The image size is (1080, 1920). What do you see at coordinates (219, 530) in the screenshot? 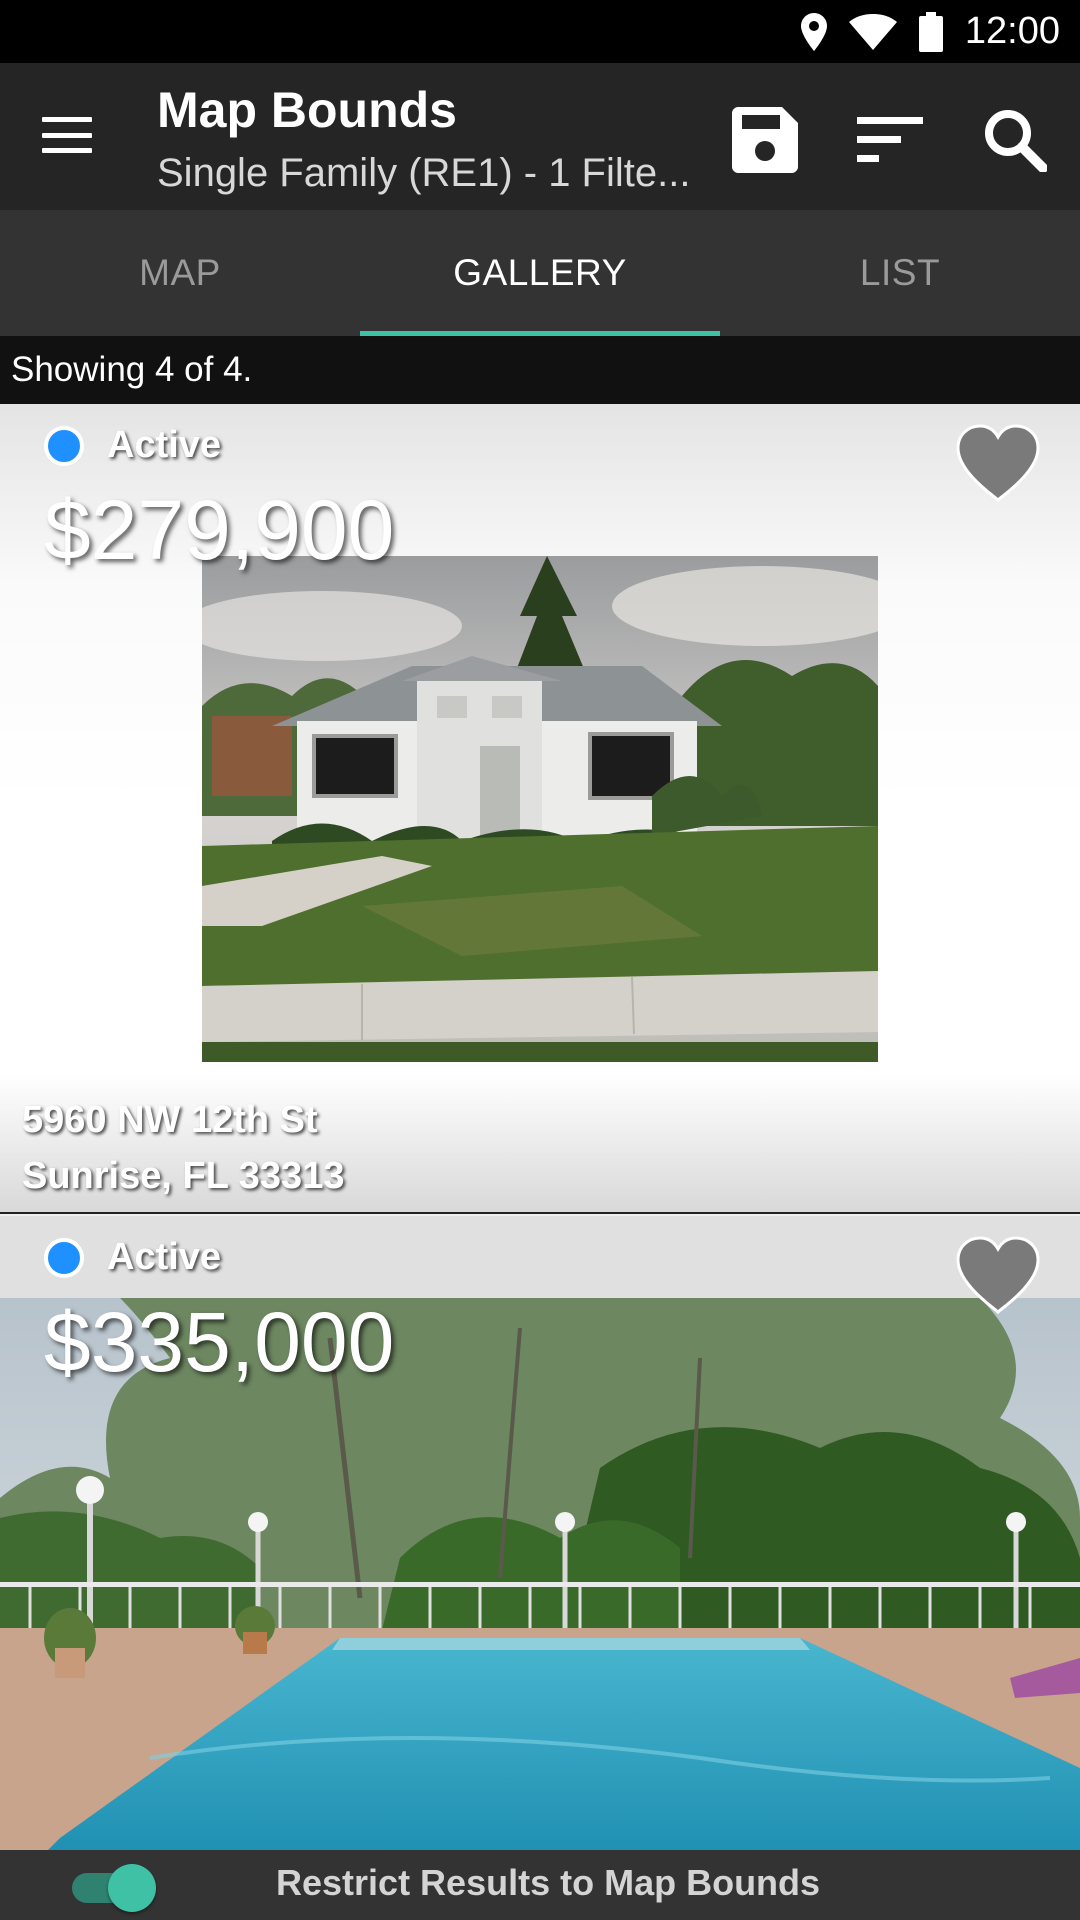
I see `listing-price: $279,900` at bounding box center [219, 530].